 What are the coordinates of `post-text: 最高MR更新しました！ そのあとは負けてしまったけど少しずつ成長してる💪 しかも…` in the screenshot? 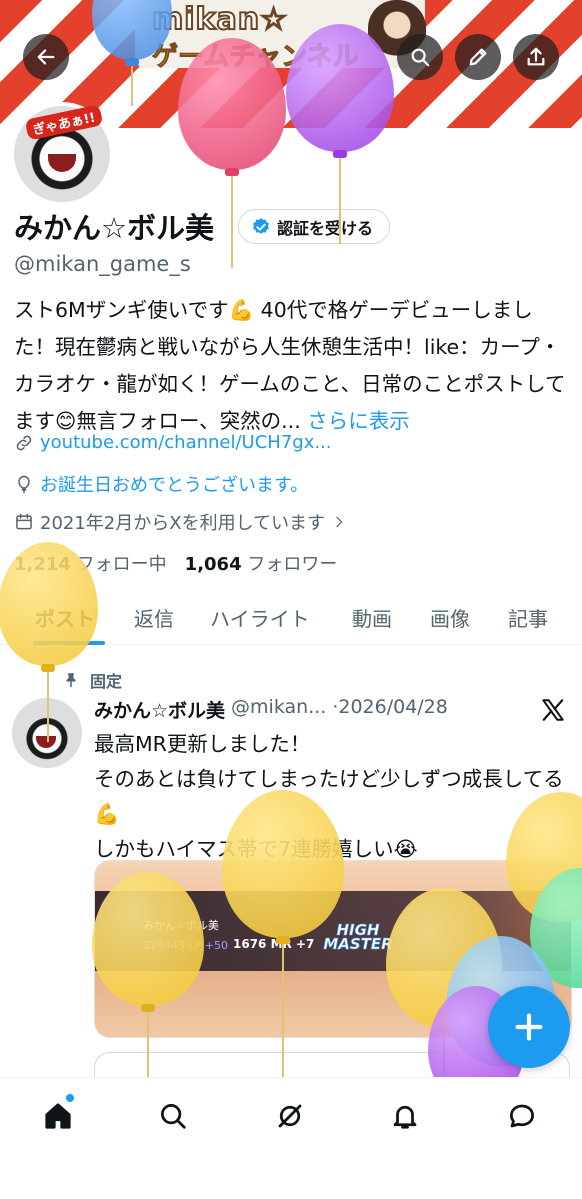 It's located at (329, 796).